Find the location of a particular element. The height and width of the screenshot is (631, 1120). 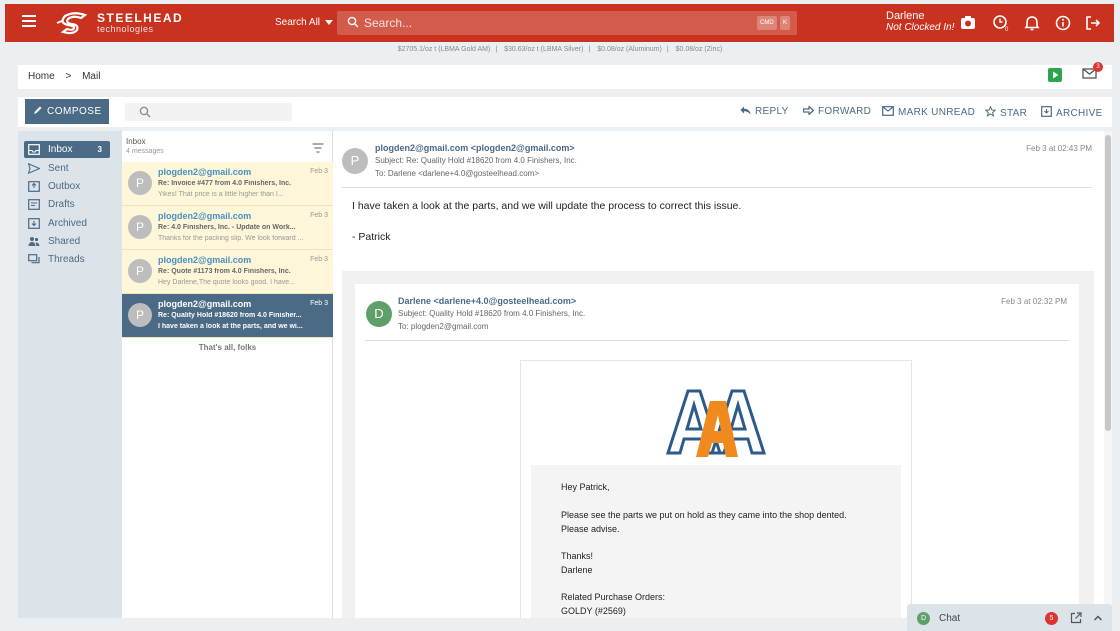

email-thanks: Thanks! is located at coordinates (577, 556).